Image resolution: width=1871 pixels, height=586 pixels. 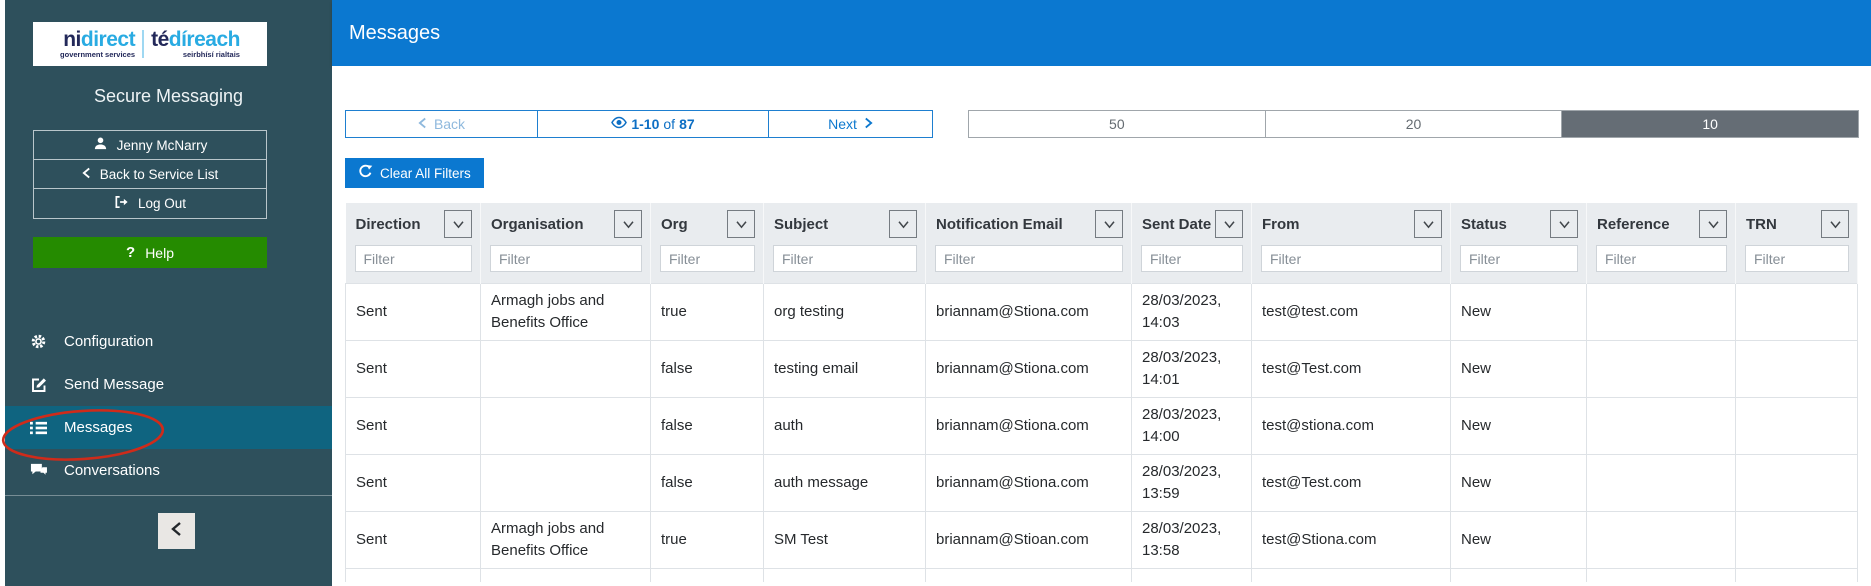 I want to click on page-size-selector: 50 20 10, so click(x=1413, y=124).